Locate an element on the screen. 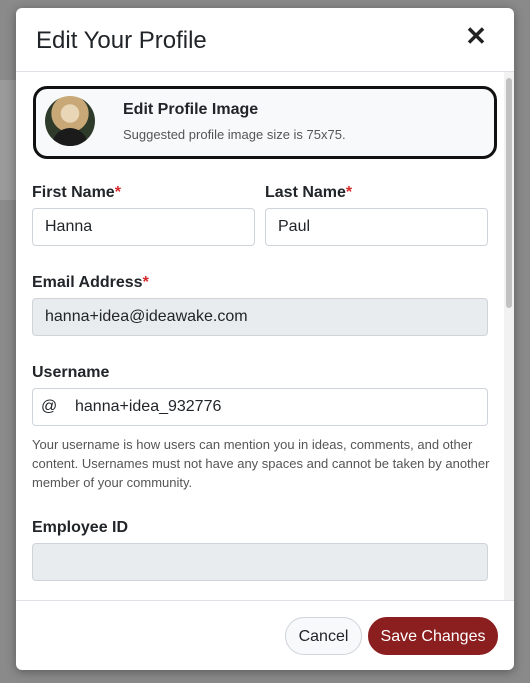 The image size is (530, 683). email-label: Email Address* is located at coordinates (90, 282).